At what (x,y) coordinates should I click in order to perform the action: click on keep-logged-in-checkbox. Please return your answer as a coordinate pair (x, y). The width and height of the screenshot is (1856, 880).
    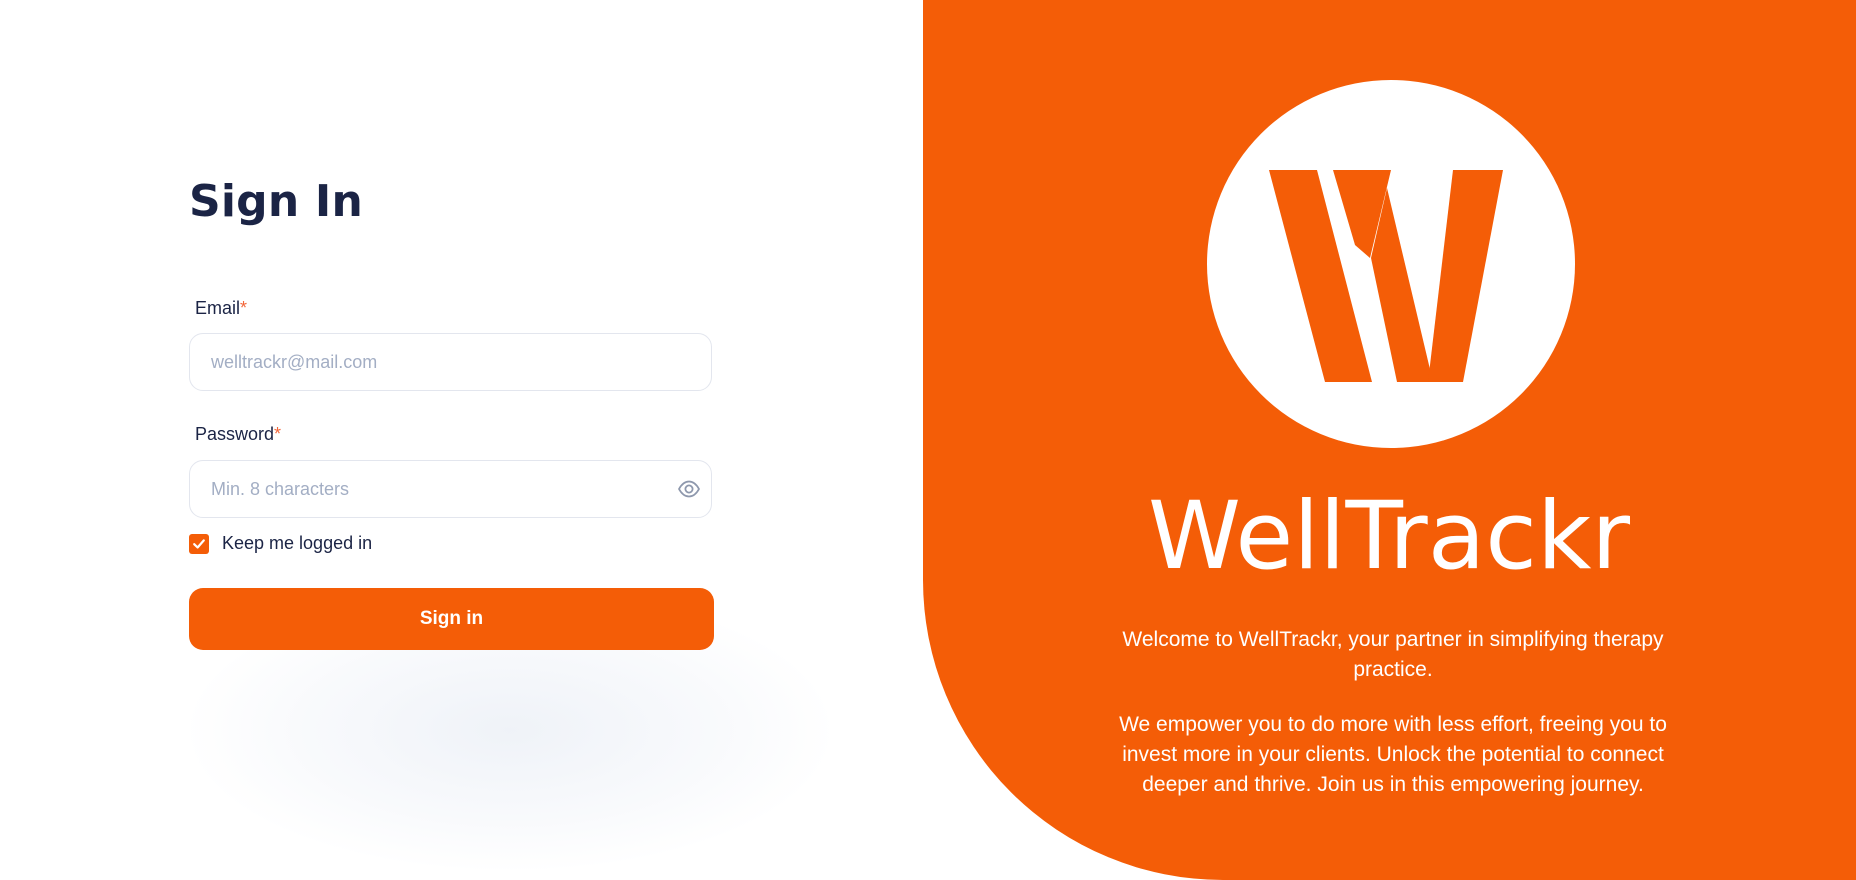
    Looking at the image, I should click on (199, 543).